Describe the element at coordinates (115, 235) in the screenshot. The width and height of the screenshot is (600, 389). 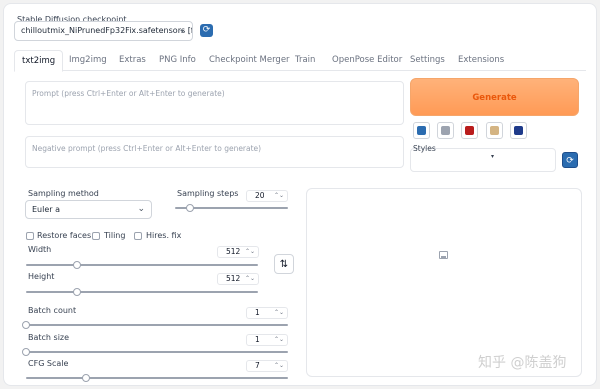
I see `tiling-label: Tiling` at that location.